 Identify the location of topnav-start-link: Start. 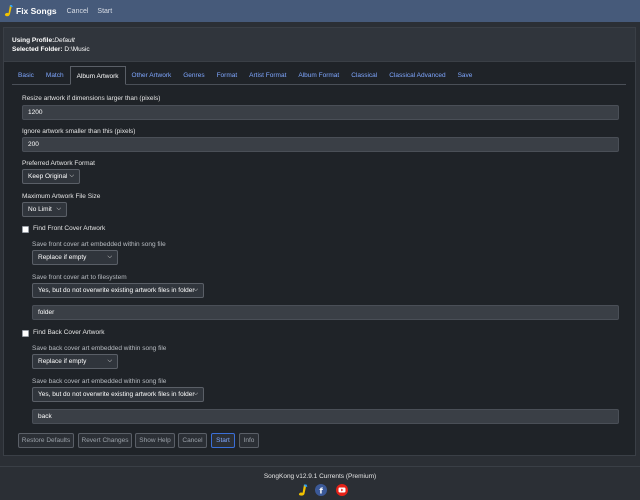
(104, 11).